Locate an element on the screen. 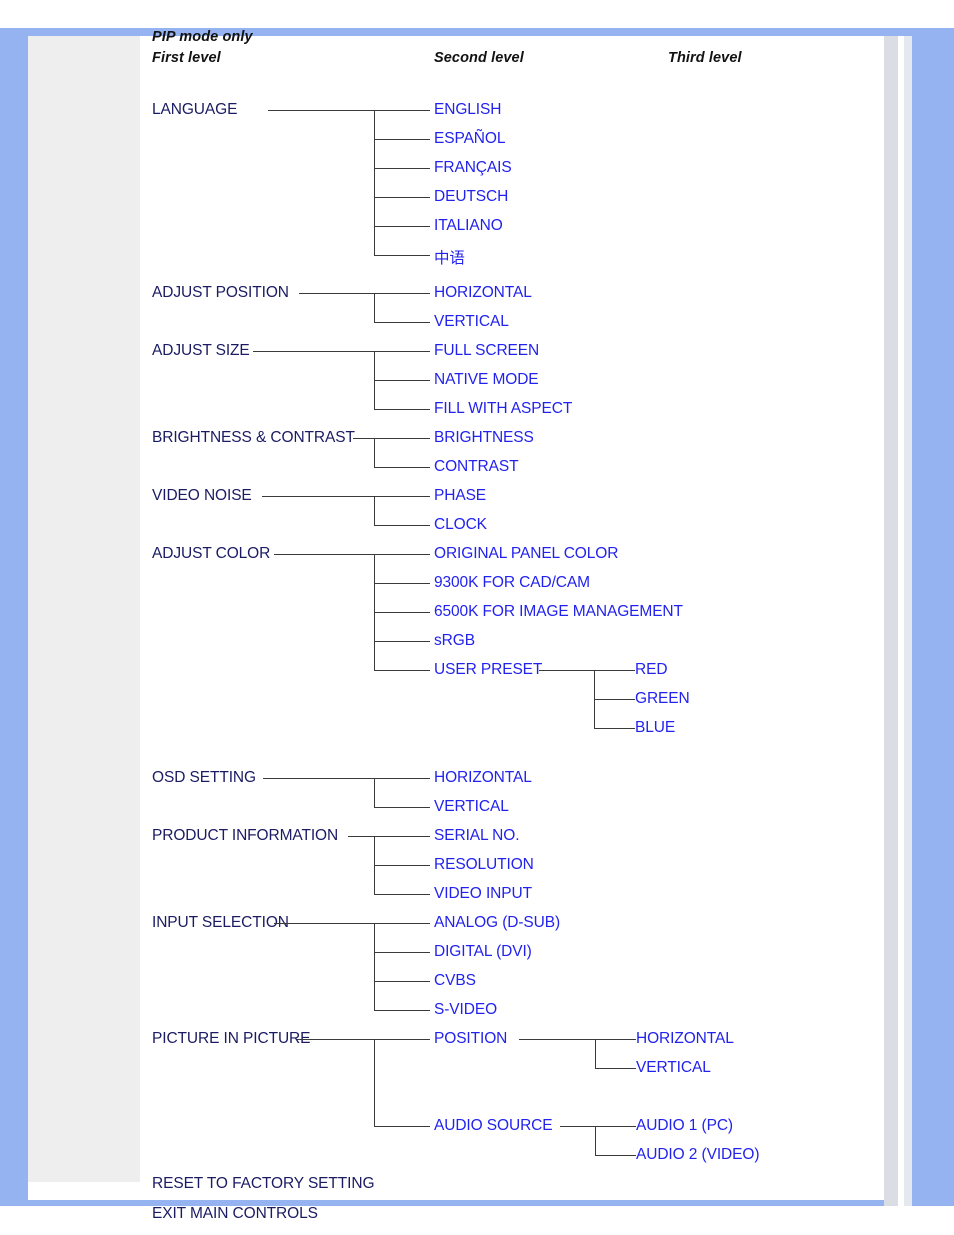  menu-item-contrast: CONTRAST is located at coordinates (476, 467).